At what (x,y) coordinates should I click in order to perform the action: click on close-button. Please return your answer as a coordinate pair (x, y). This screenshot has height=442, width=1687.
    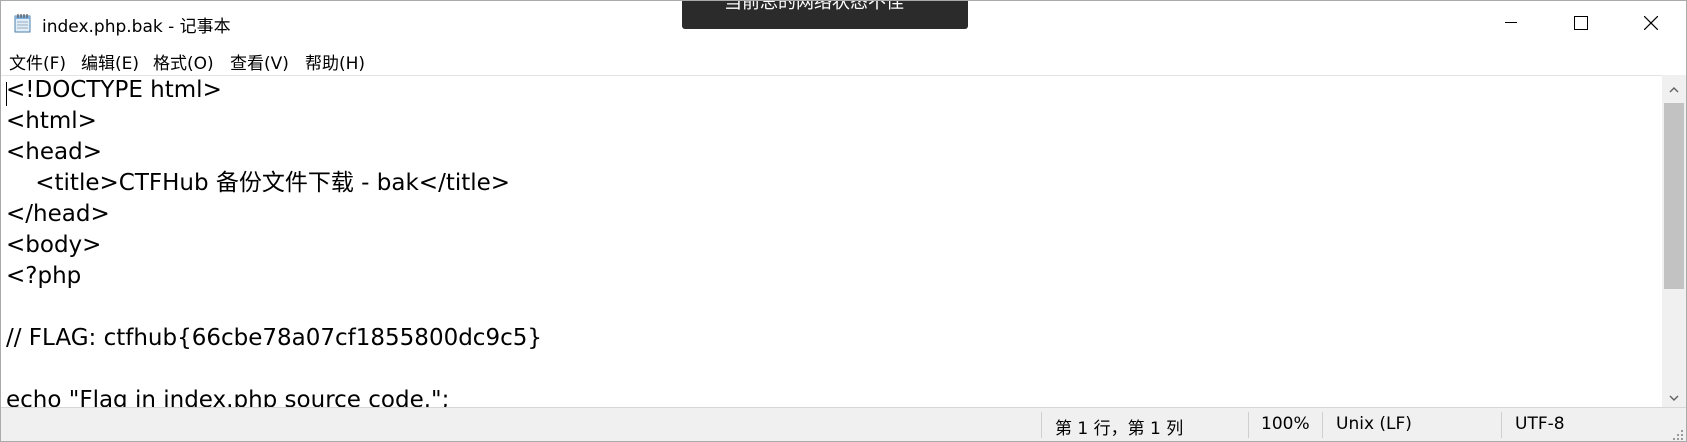
    Looking at the image, I should click on (1651, 23).